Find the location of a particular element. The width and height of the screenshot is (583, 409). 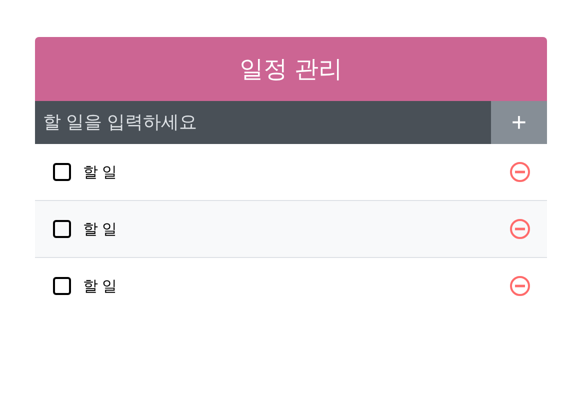

add-button: + is located at coordinates (519, 122).